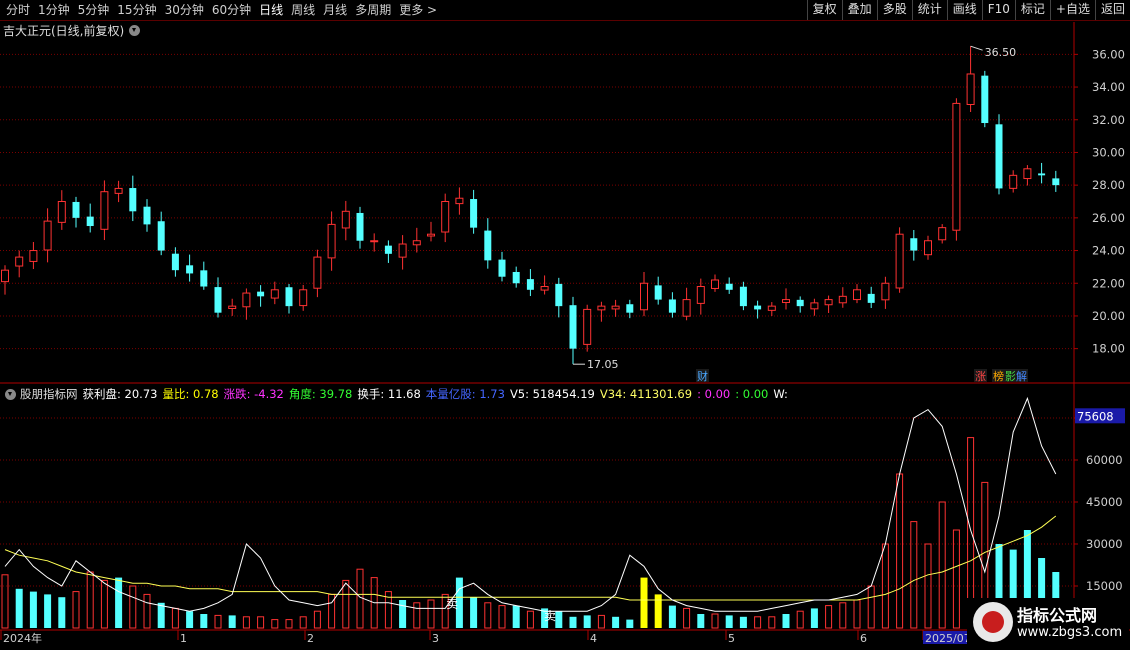 The width and height of the screenshot is (1130, 650). What do you see at coordinates (1104, 460) in the screenshot?
I see `volume-tick-label: 60000` at bounding box center [1104, 460].